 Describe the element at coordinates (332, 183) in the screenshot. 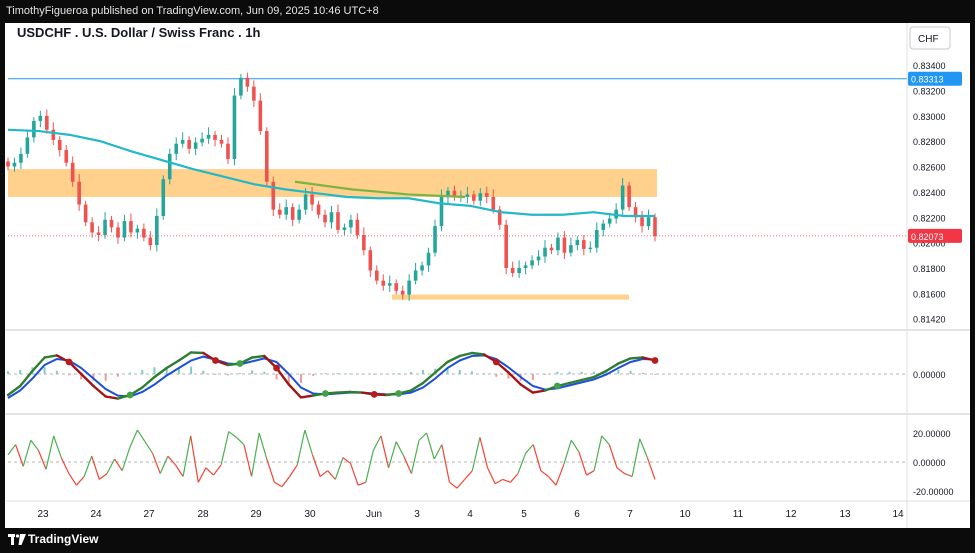

I see `resistance-zone` at that location.